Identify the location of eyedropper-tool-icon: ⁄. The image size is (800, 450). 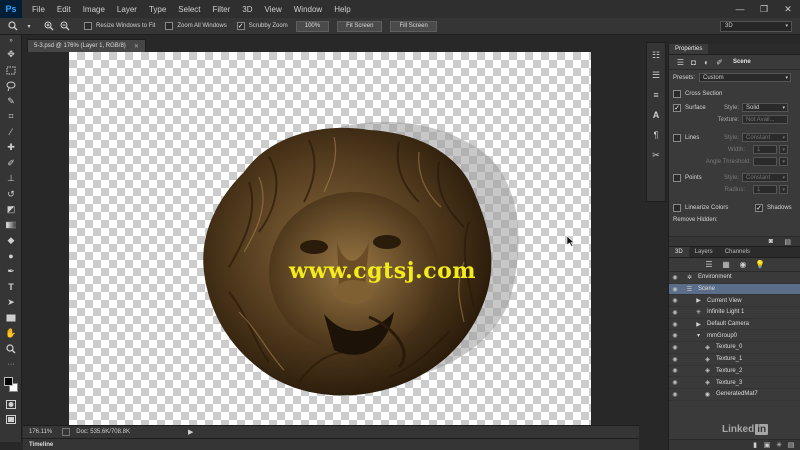
(11, 133).